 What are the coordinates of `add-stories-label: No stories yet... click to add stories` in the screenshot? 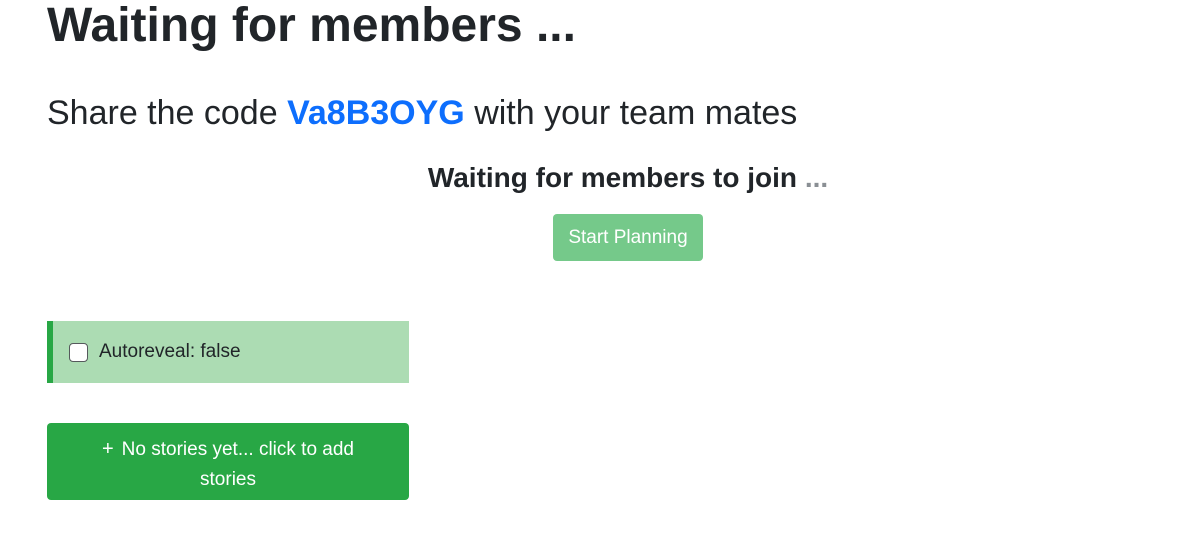 It's located at (237, 464).